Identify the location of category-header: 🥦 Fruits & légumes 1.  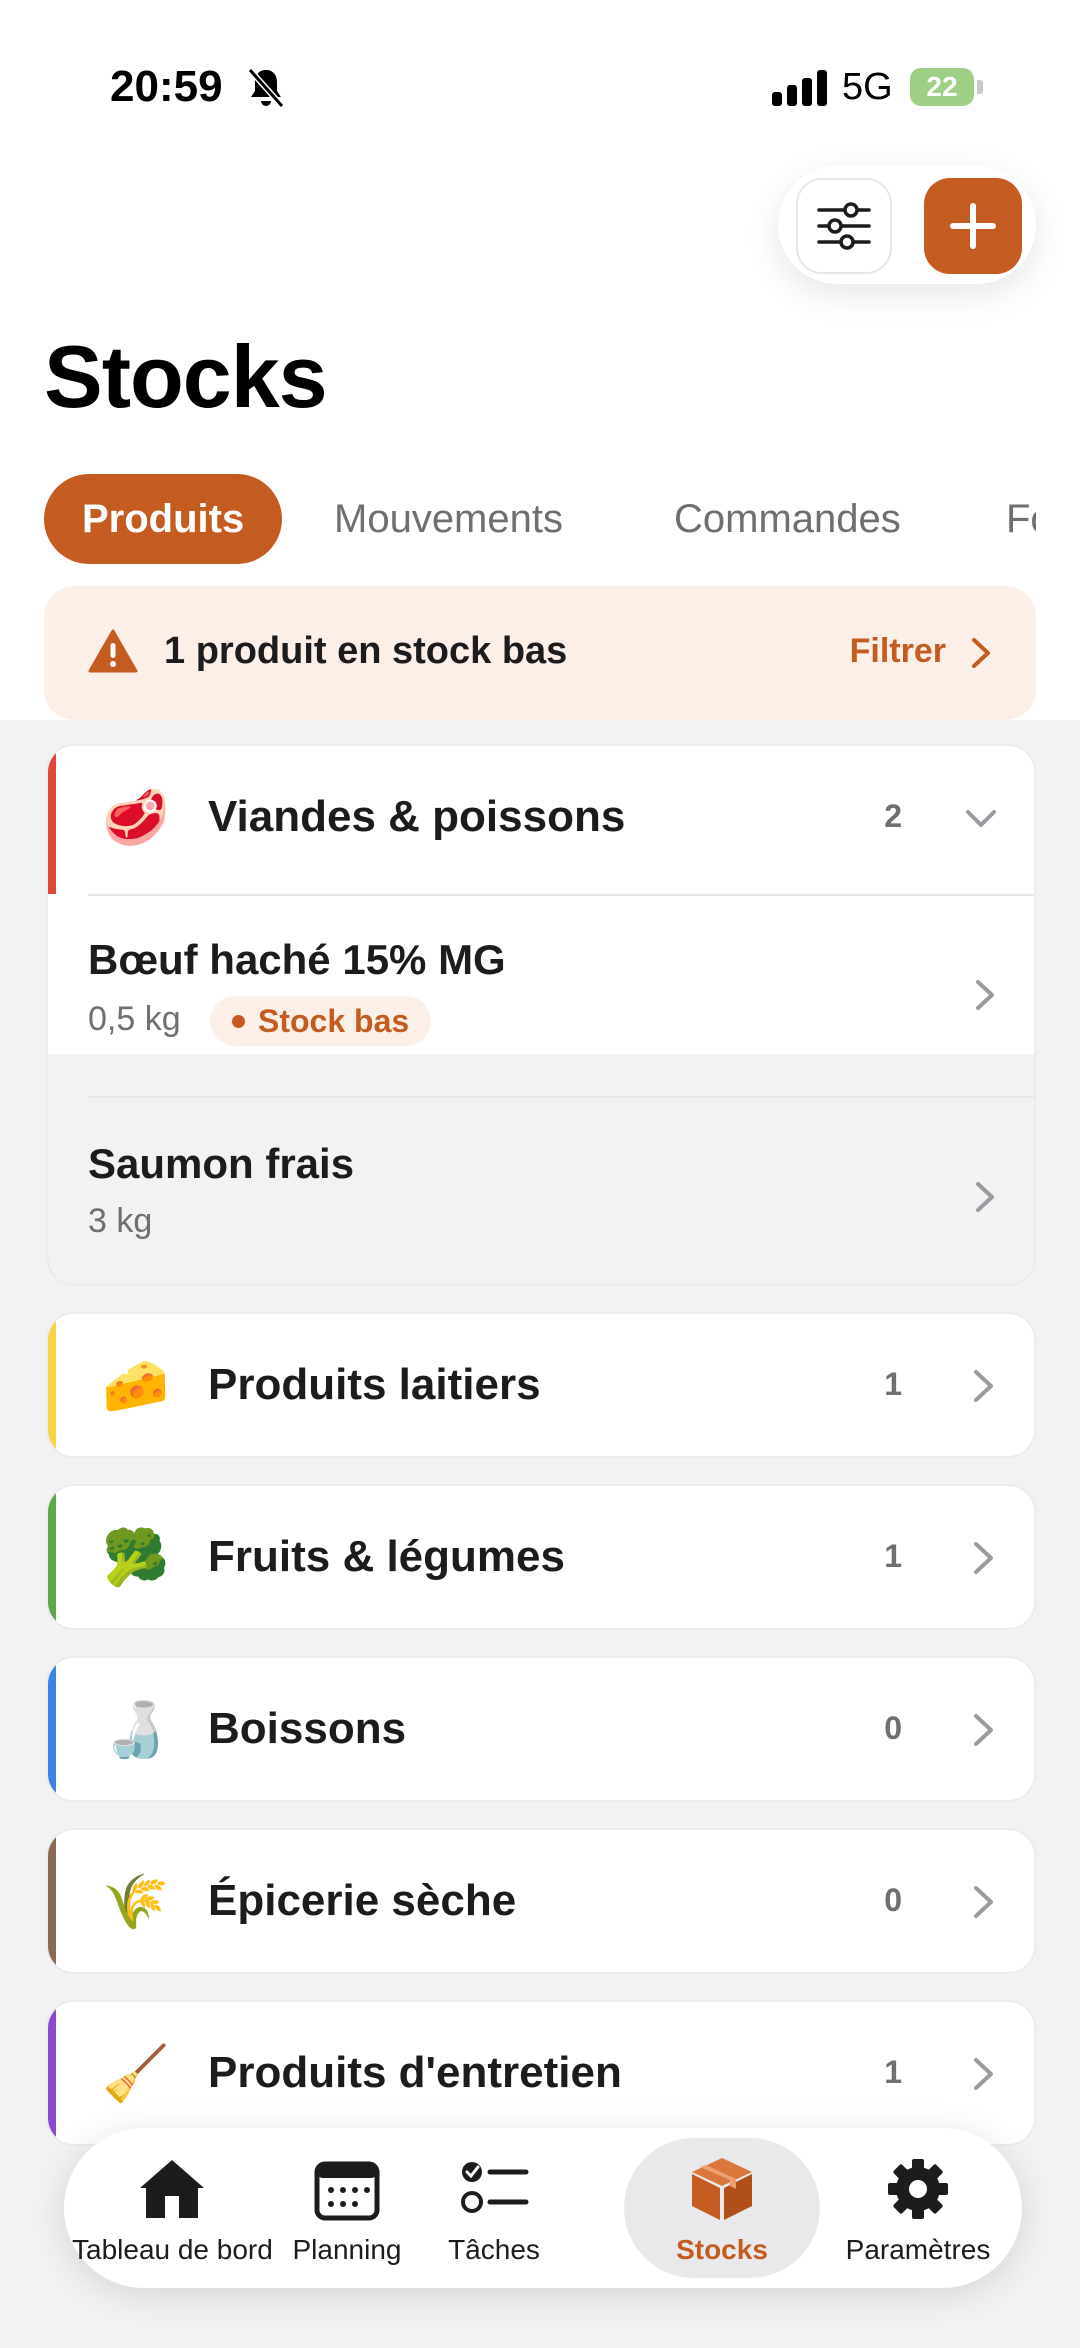
(541, 1557).